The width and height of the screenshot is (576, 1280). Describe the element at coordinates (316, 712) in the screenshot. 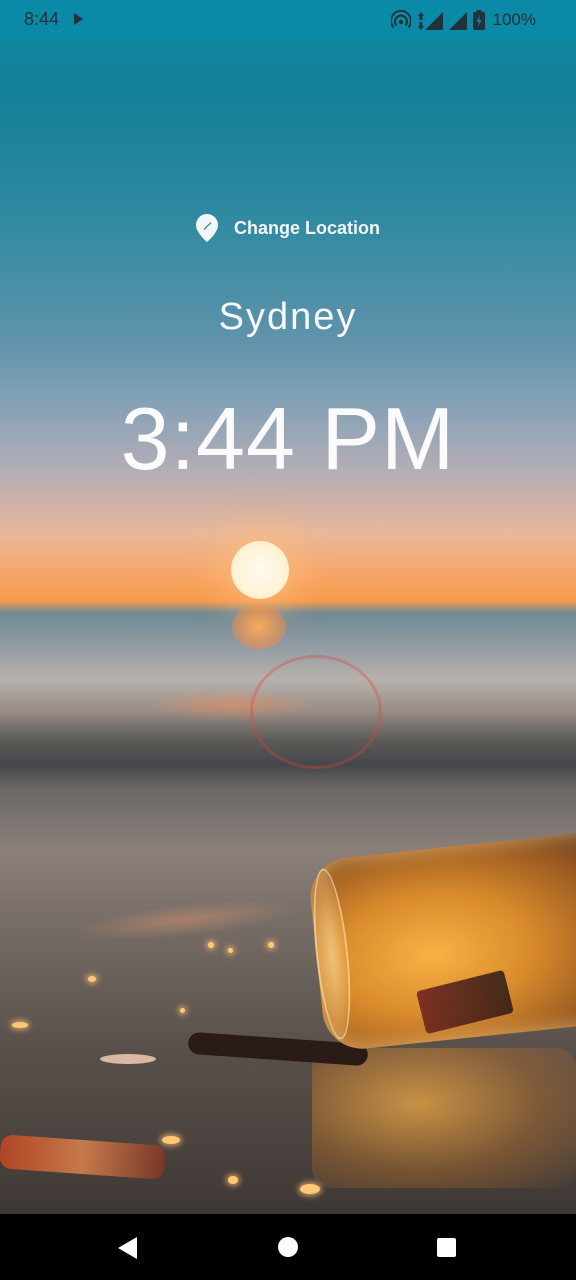

I see `lens-flare` at that location.